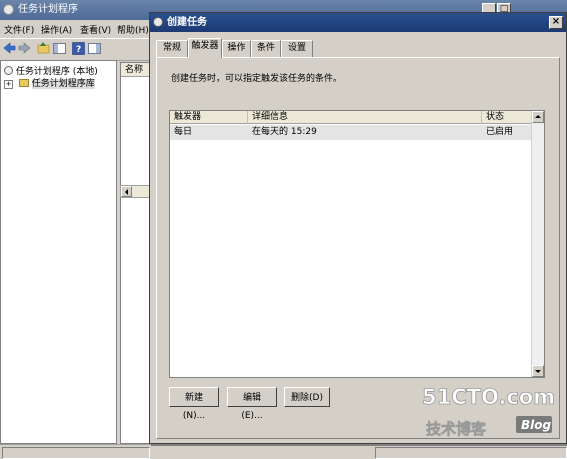 This screenshot has height=459, width=567. I want to click on tab-settings: 设置, so click(297, 48).